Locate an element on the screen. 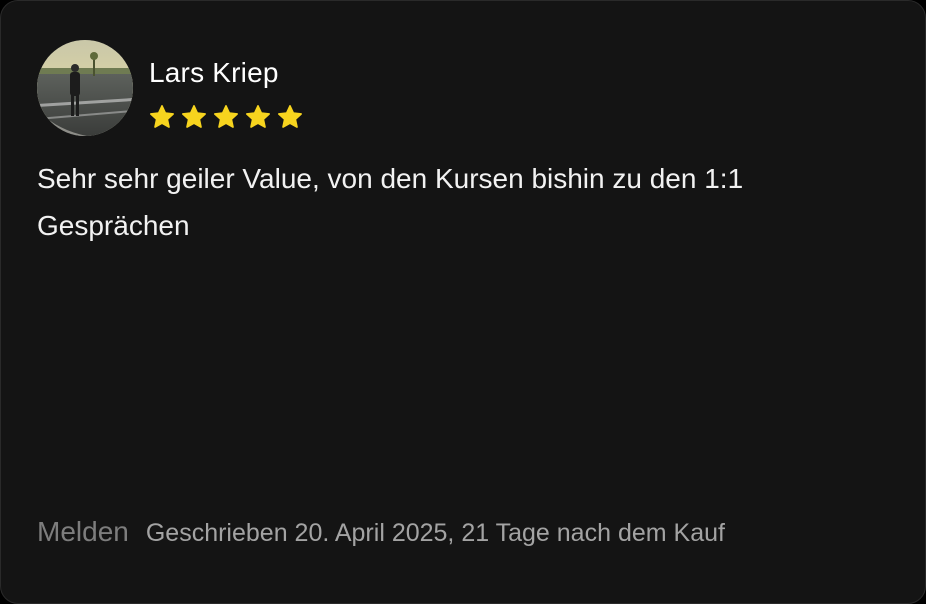 This screenshot has height=604, width=926. star-rating is located at coordinates (226, 117).